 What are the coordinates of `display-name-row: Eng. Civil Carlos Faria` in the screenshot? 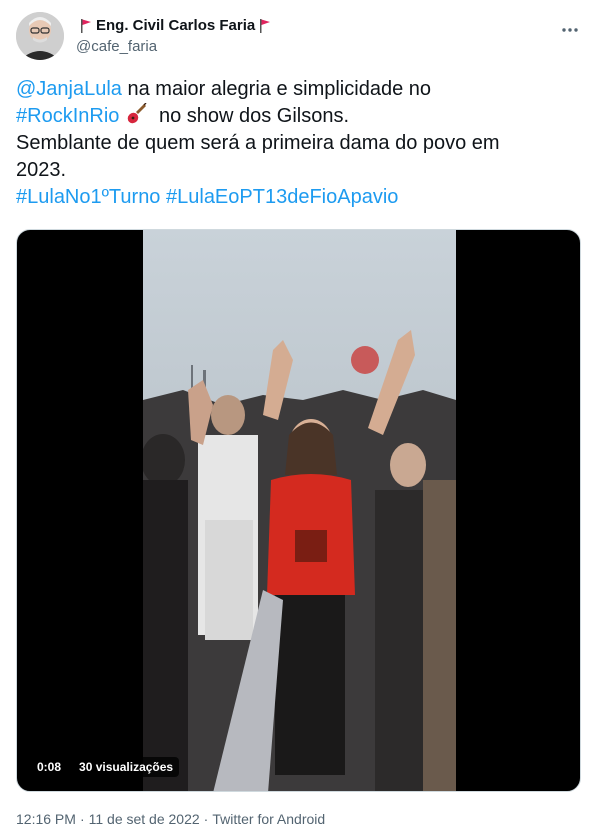 It's located at (175, 26).